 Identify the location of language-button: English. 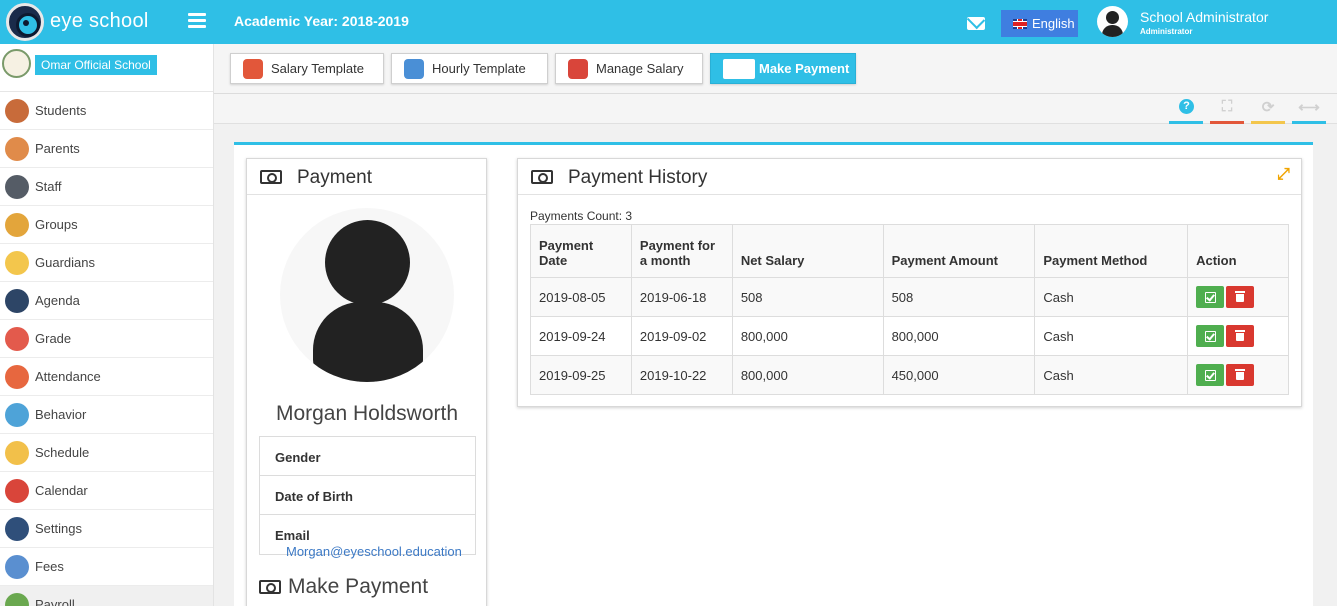
(1039, 23).